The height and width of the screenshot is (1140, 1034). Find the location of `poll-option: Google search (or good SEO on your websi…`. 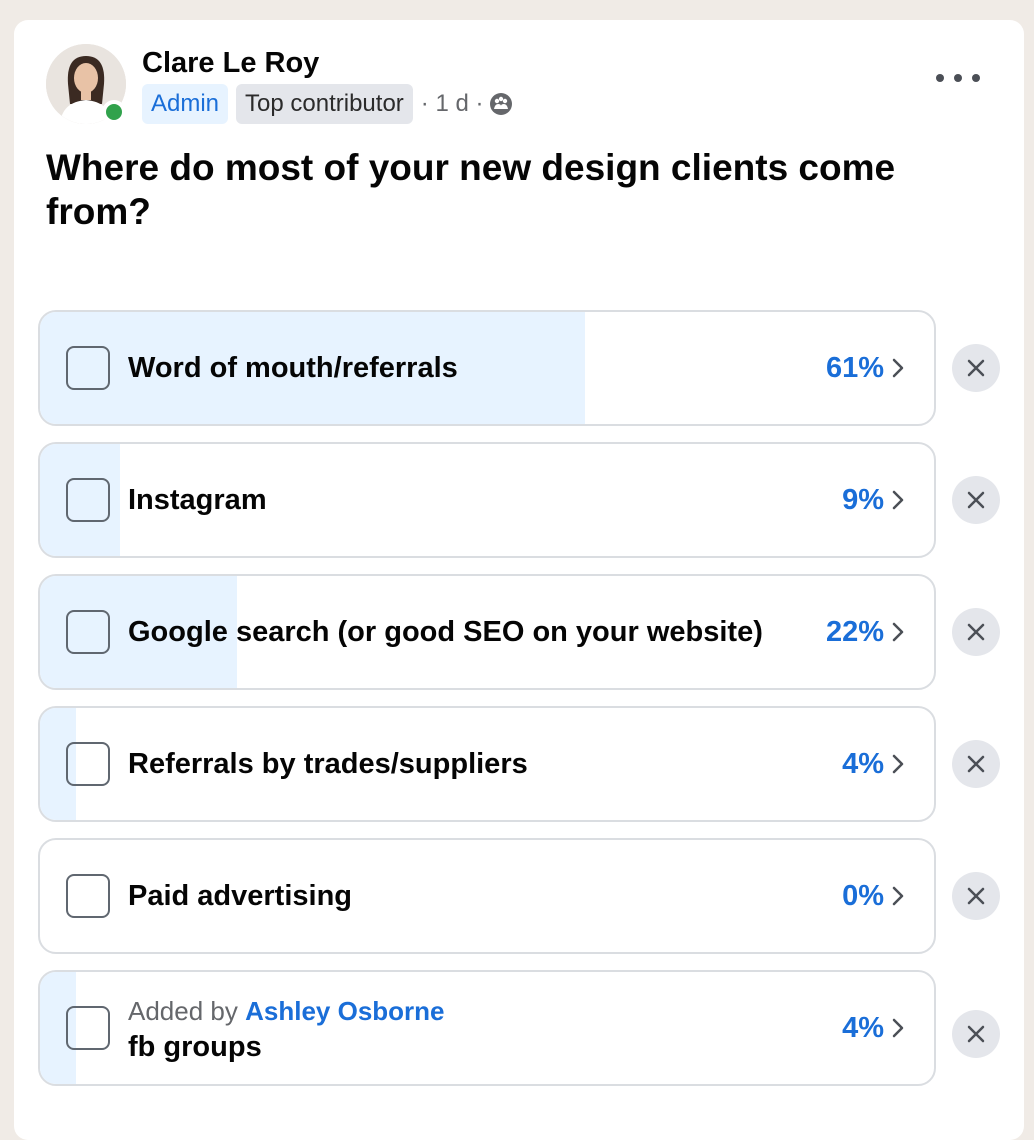

poll-option: Google search (or good SEO on your websi… is located at coordinates (487, 632).